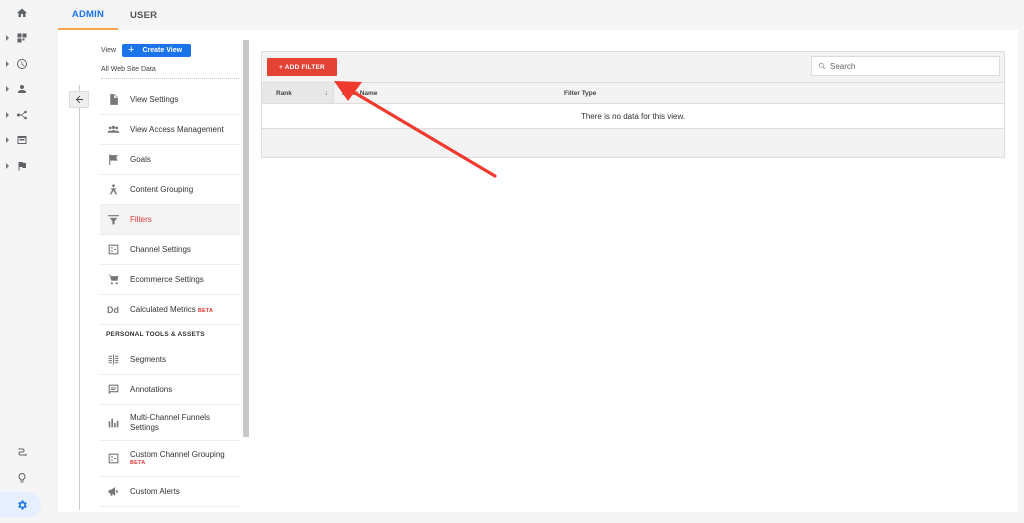 This screenshot has width=1024, height=523. I want to click on sidebar-item-goals: Goals, so click(170, 160).